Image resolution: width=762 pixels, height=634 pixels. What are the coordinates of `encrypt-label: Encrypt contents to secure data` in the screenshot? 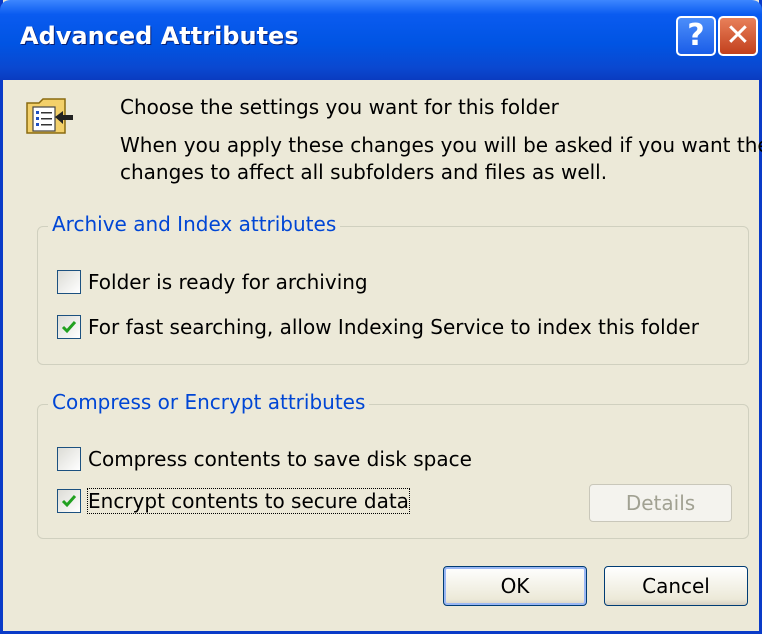 It's located at (248, 501).